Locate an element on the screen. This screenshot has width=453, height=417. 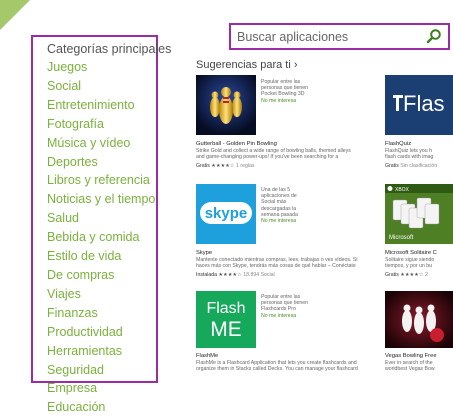
search-box is located at coordinates (339, 36).